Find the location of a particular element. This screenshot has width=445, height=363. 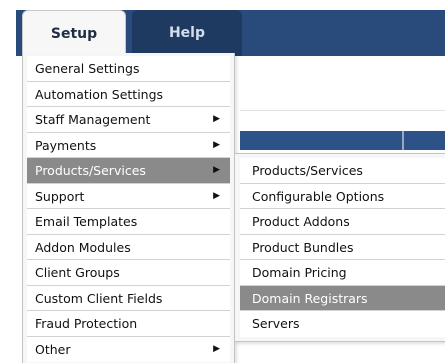

menu-item-other: Other ▶ is located at coordinates (128, 349).